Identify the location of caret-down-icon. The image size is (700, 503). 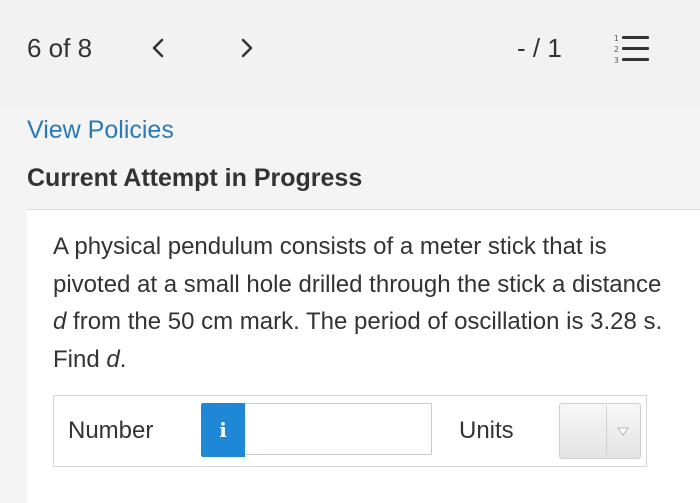
(623, 431).